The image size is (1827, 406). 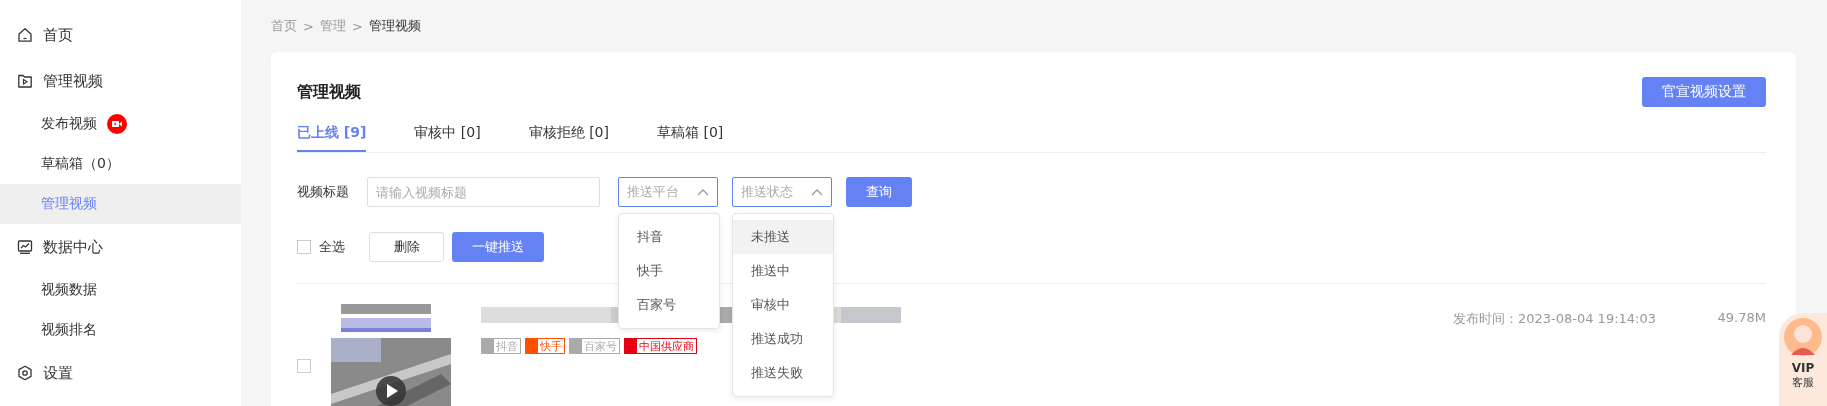 What do you see at coordinates (783, 339) in the screenshot?
I see `dropdown-option: 推送成功` at bounding box center [783, 339].